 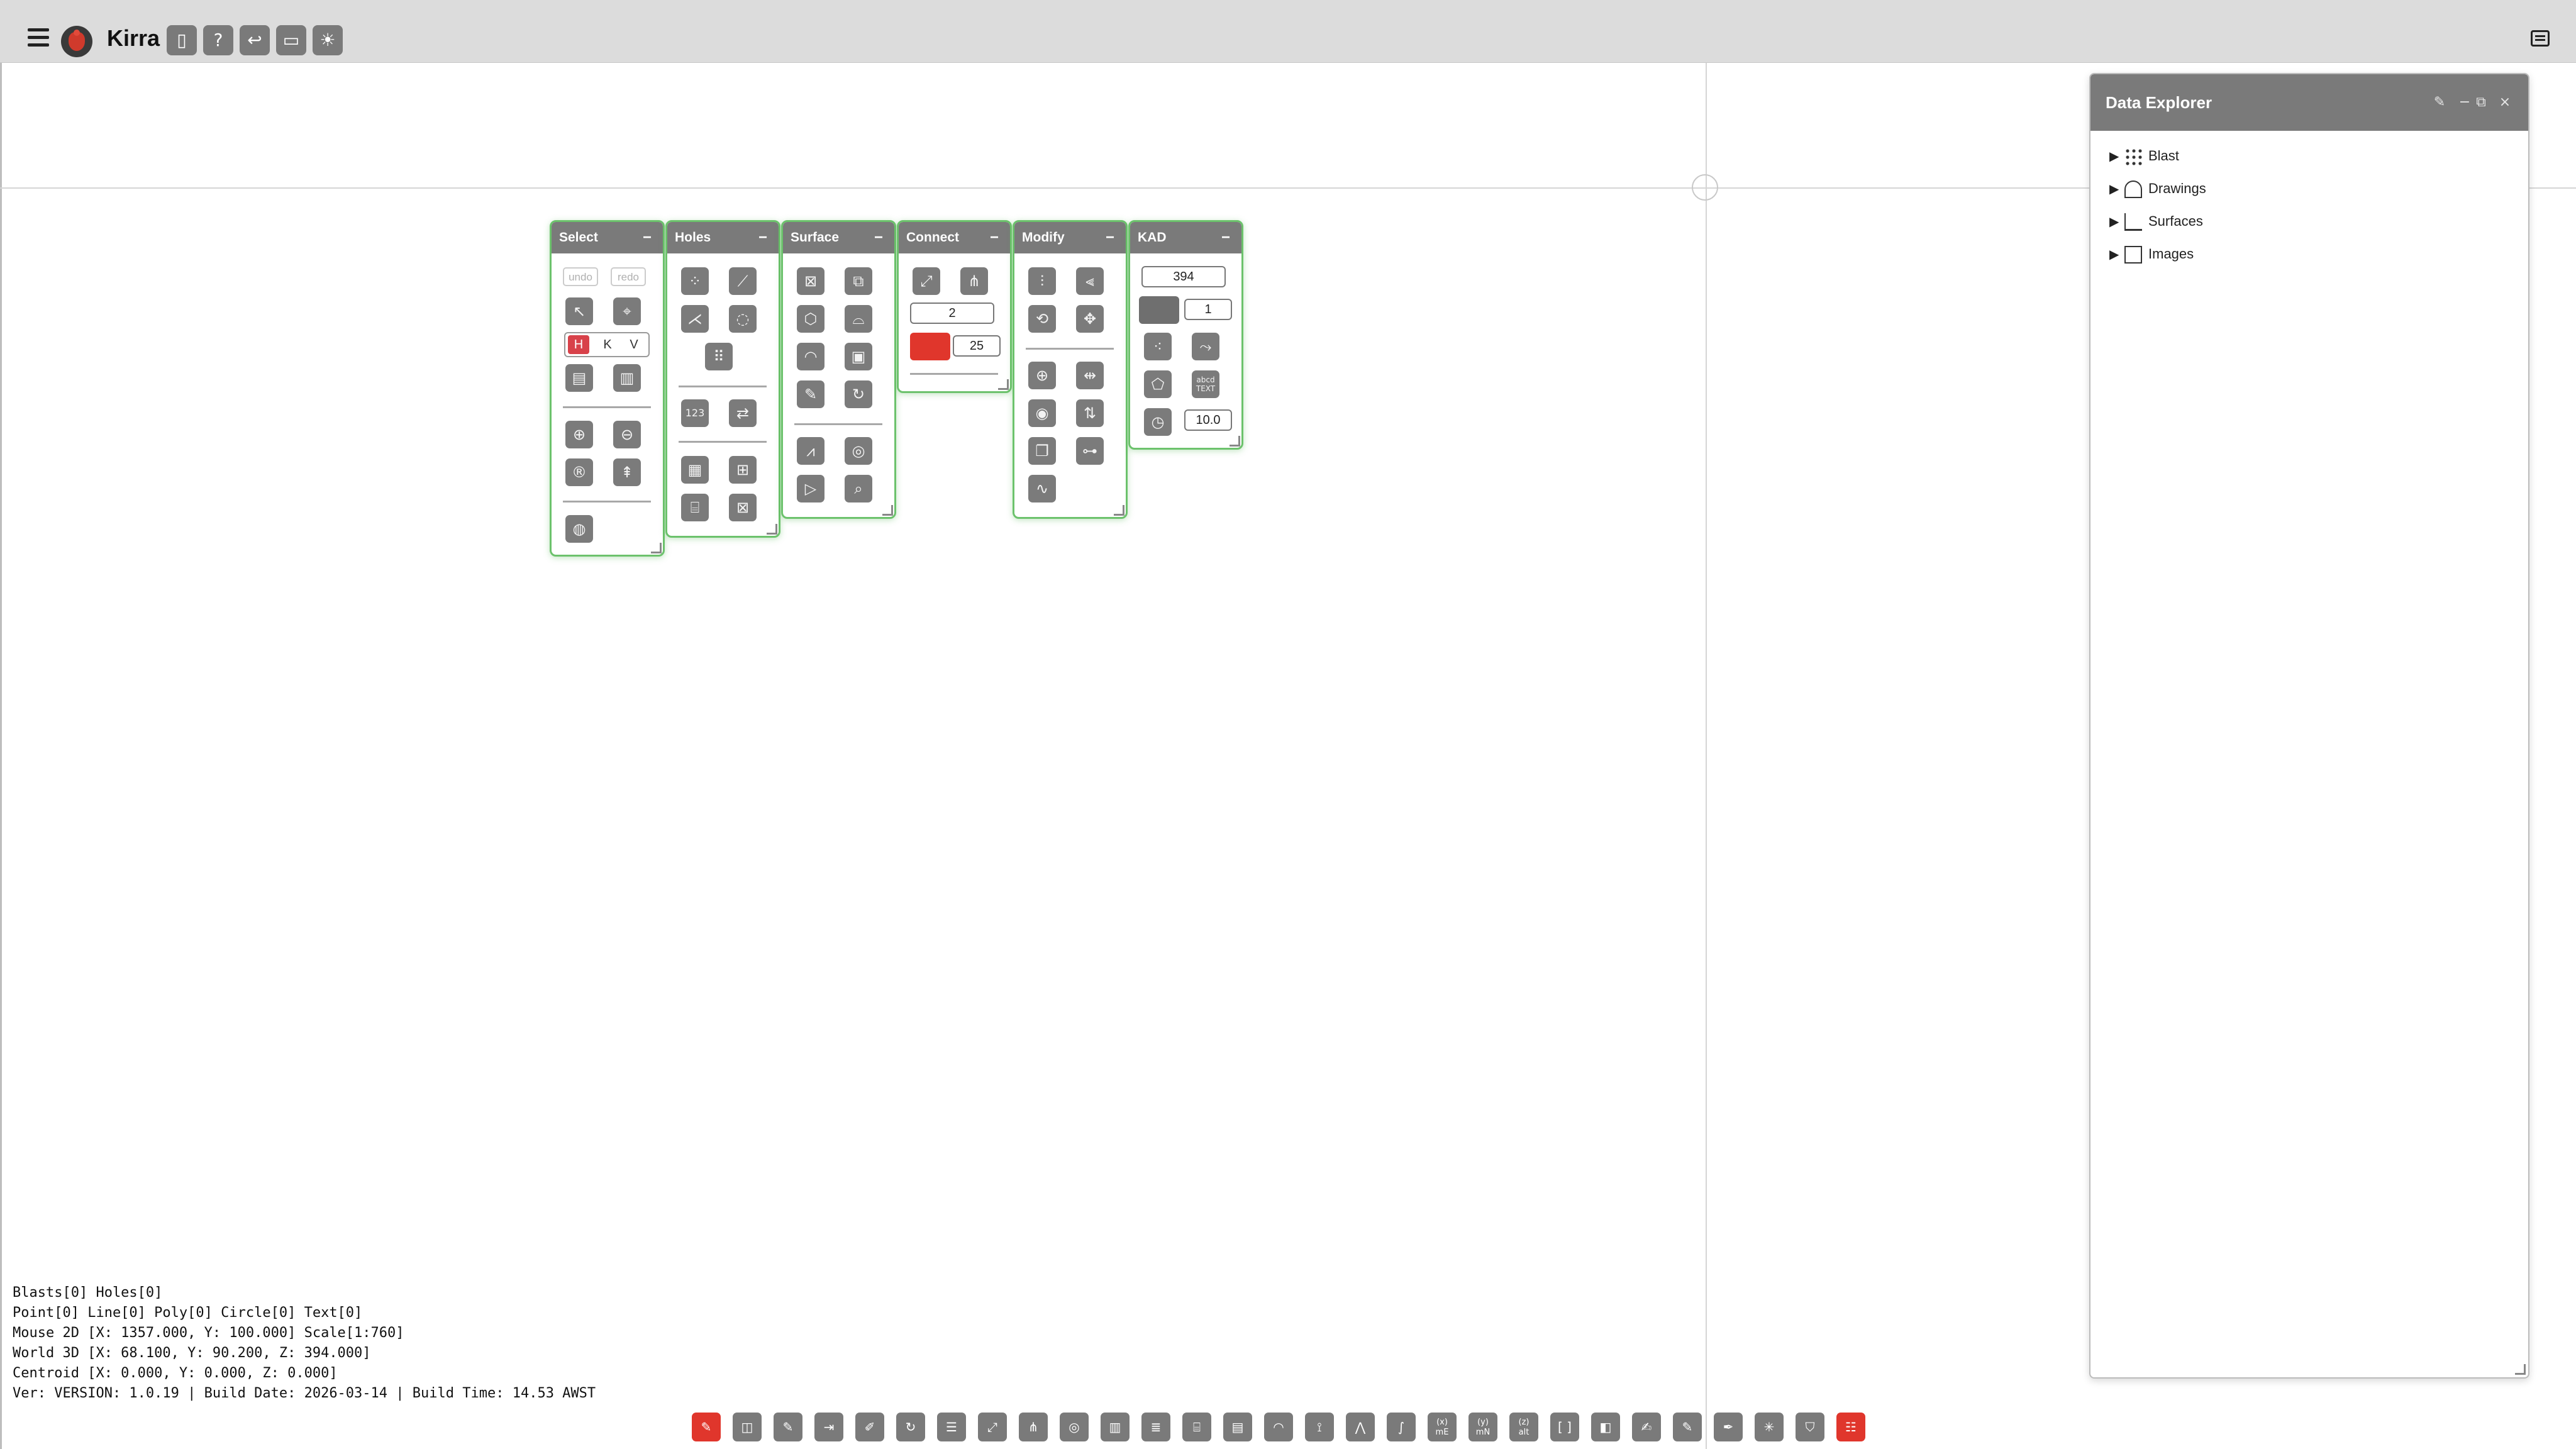 What do you see at coordinates (743, 413) in the screenshot?
I see `swap-icon: ⇄` at bounding box center [743, 413].